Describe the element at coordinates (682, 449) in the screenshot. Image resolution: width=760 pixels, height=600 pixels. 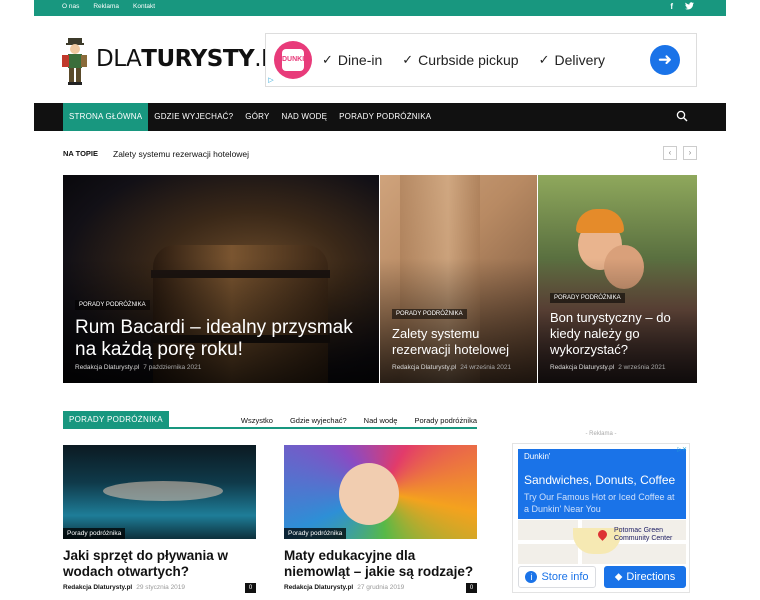
I see `adchoices-icon: ▷✕` at that location.